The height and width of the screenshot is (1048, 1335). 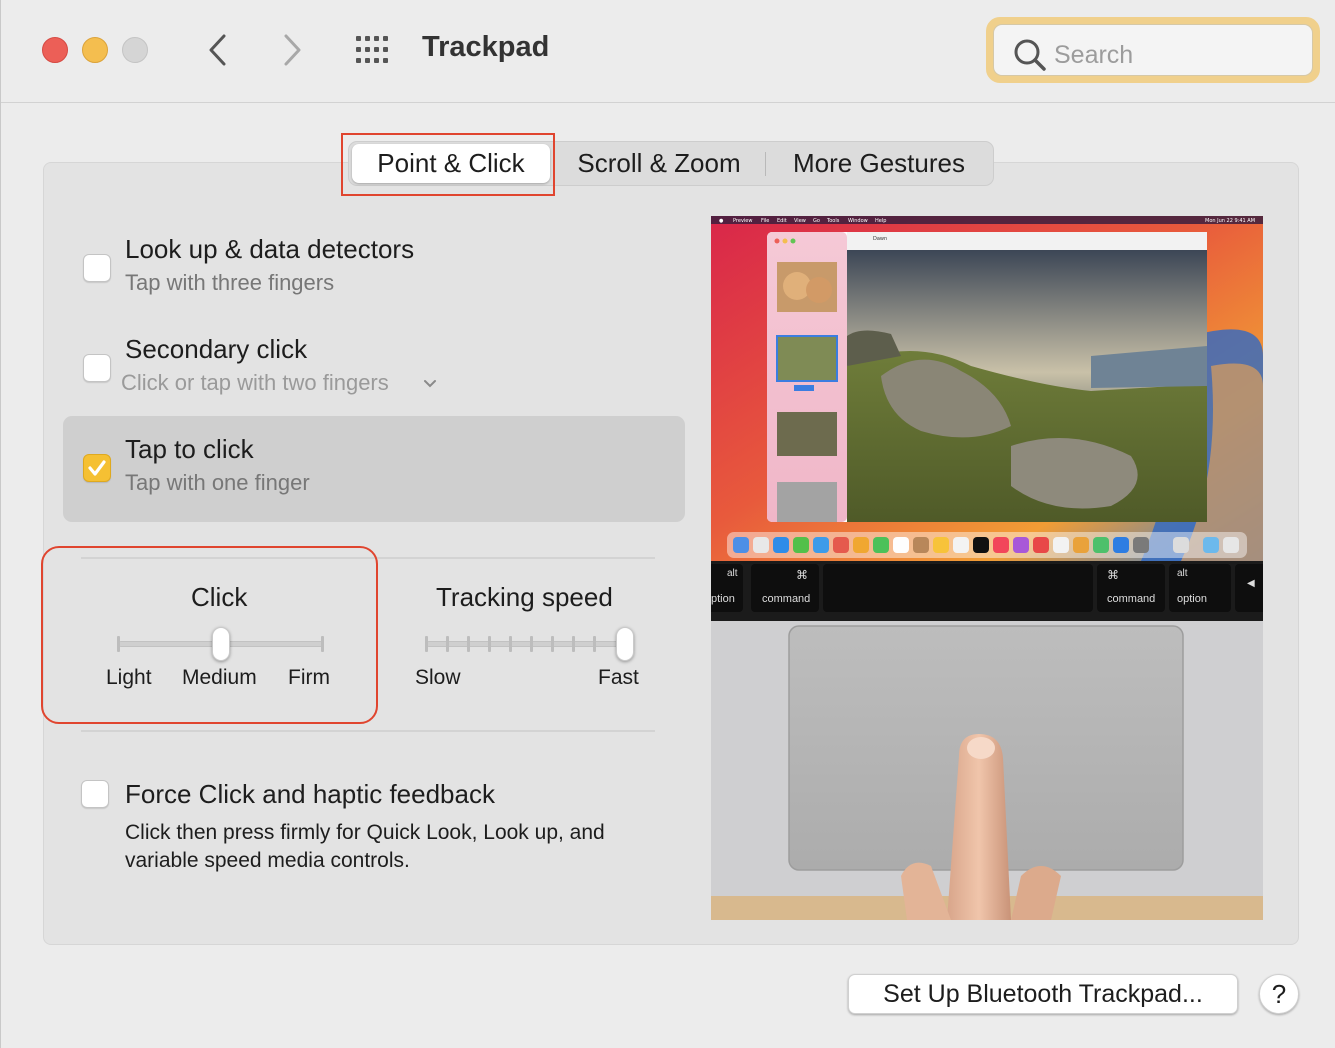 What do you see at coordinates (625, 644) in the screenshot?
I see `tracking-slider-knob` at bounding box center [625, 644].